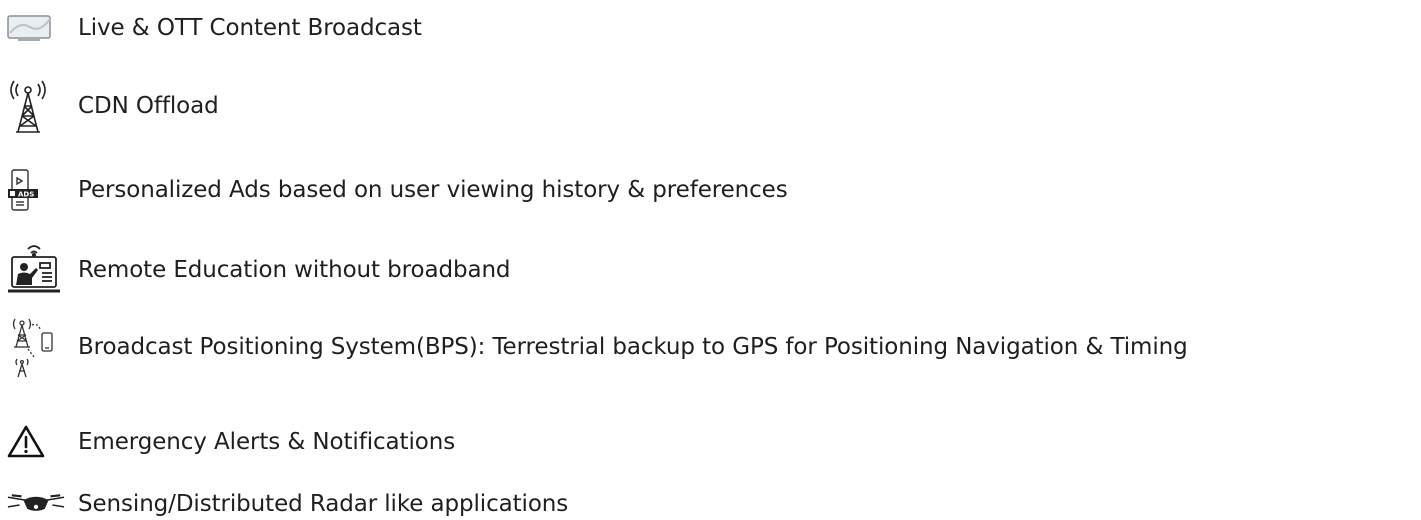  What do you see at coordinates (36, 190) in the screenshot?
I see `mobile-ads-icon: ADS` at bounding box center [36, 190].